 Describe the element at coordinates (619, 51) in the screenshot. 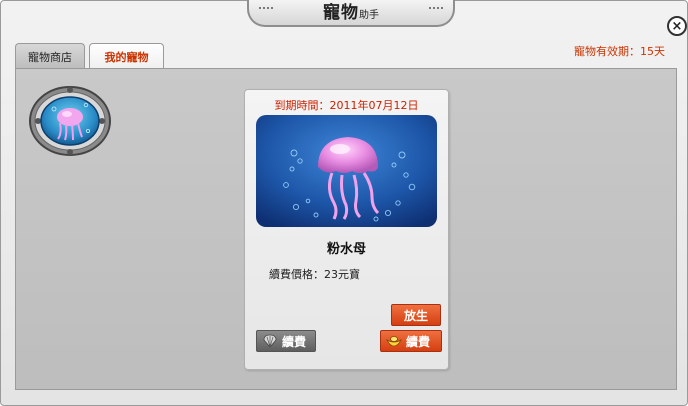

I see `pet-validity: 寵物有效期：15天` at that location.